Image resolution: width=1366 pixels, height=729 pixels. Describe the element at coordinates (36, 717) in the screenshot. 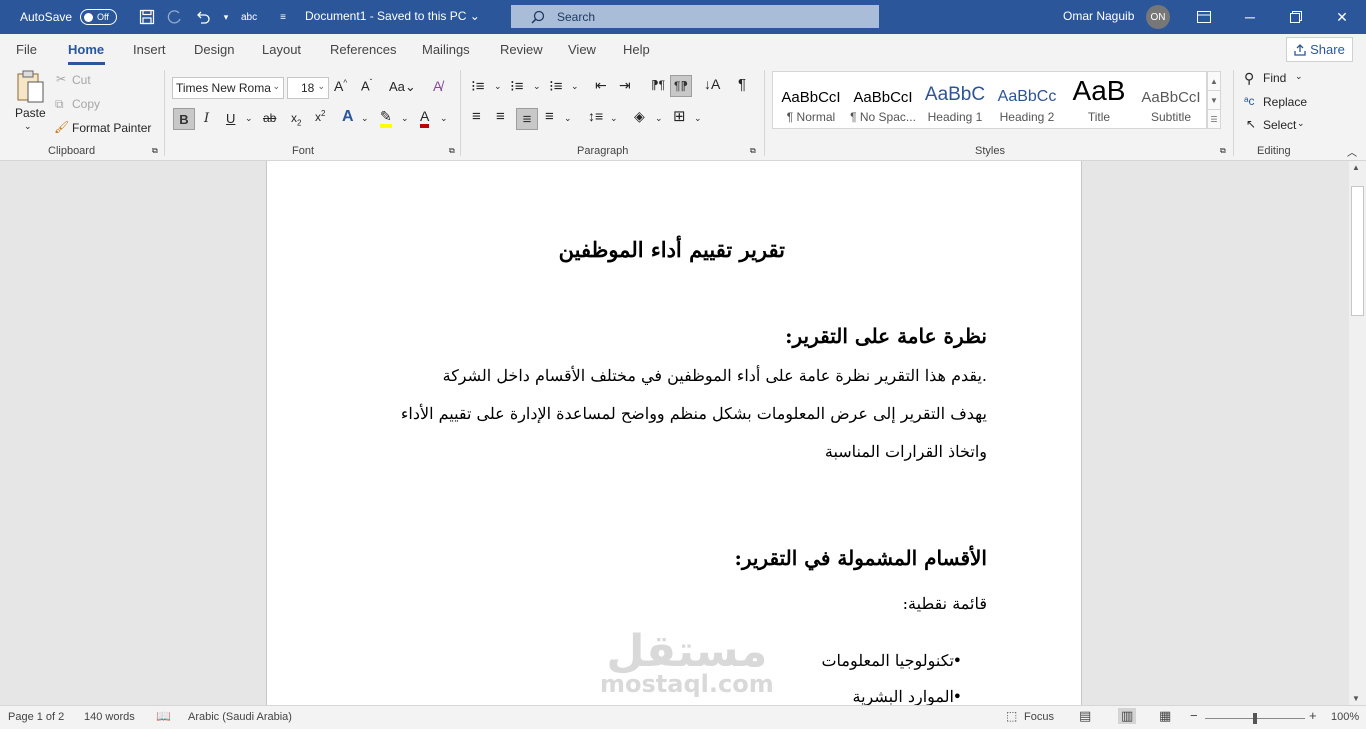

I see `page-count: Page 1 of 2` at that location.